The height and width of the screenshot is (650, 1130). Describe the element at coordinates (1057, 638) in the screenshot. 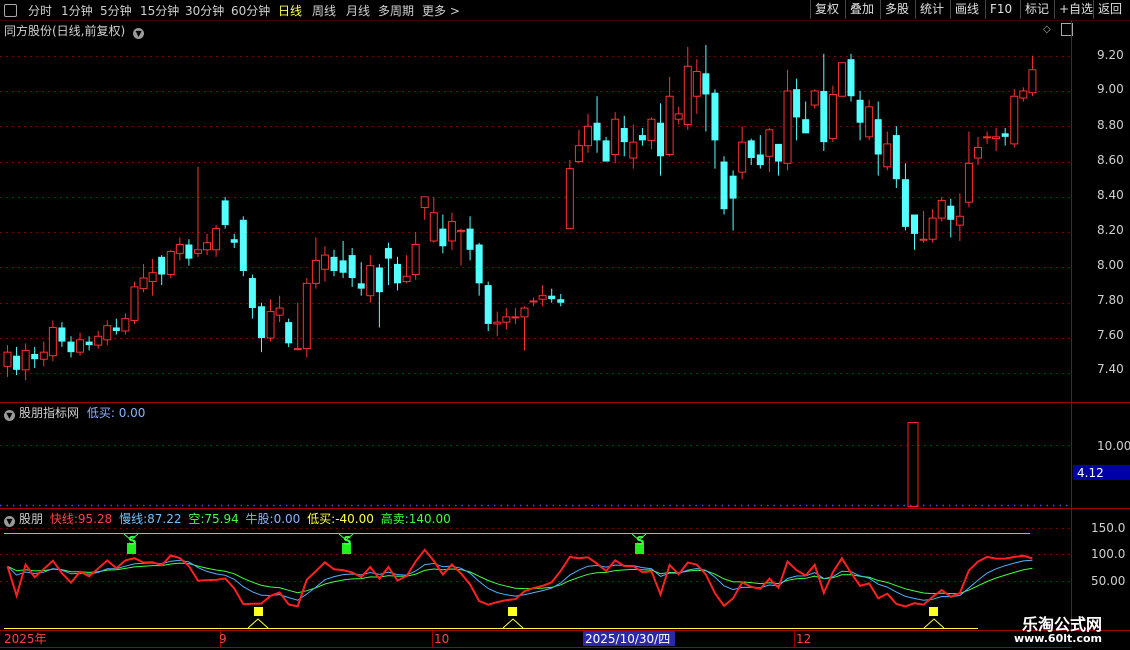

I see `watermark-url: www.60lt.com` at that location.